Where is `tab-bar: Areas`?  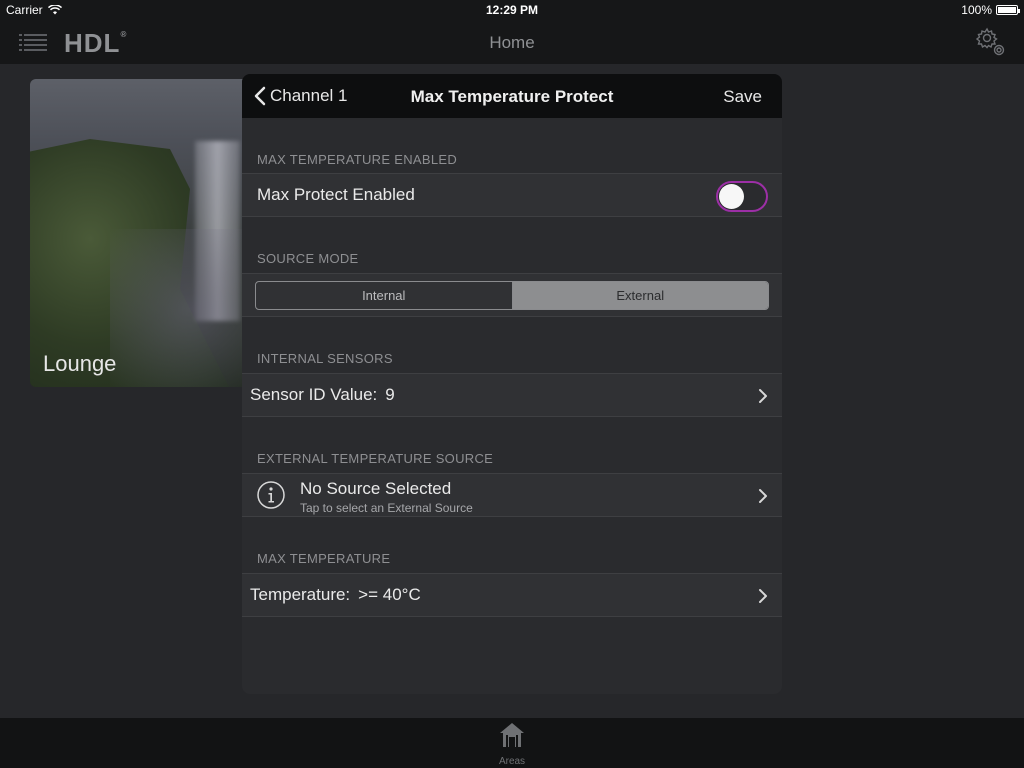
tab-bar: Areas is located at coordinates (512, 743).